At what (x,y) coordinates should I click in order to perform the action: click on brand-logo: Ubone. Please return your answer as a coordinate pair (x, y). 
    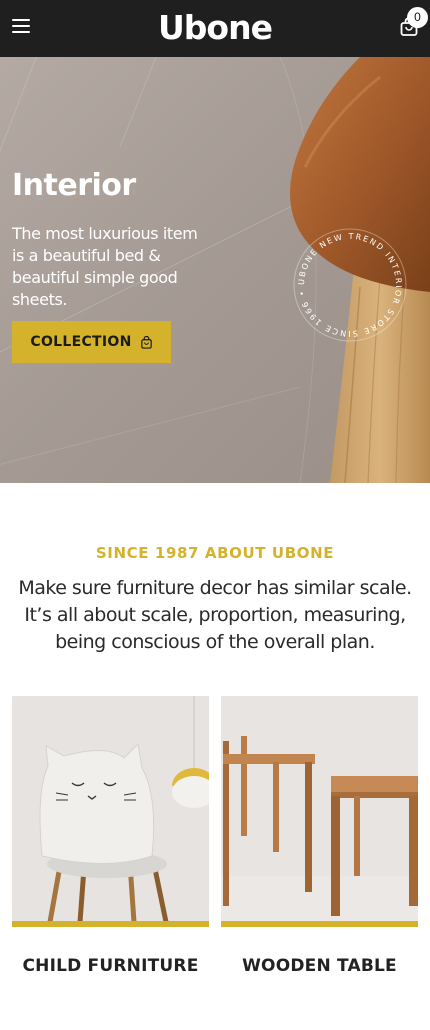
    Looking at the image, I should click on (215, 28).